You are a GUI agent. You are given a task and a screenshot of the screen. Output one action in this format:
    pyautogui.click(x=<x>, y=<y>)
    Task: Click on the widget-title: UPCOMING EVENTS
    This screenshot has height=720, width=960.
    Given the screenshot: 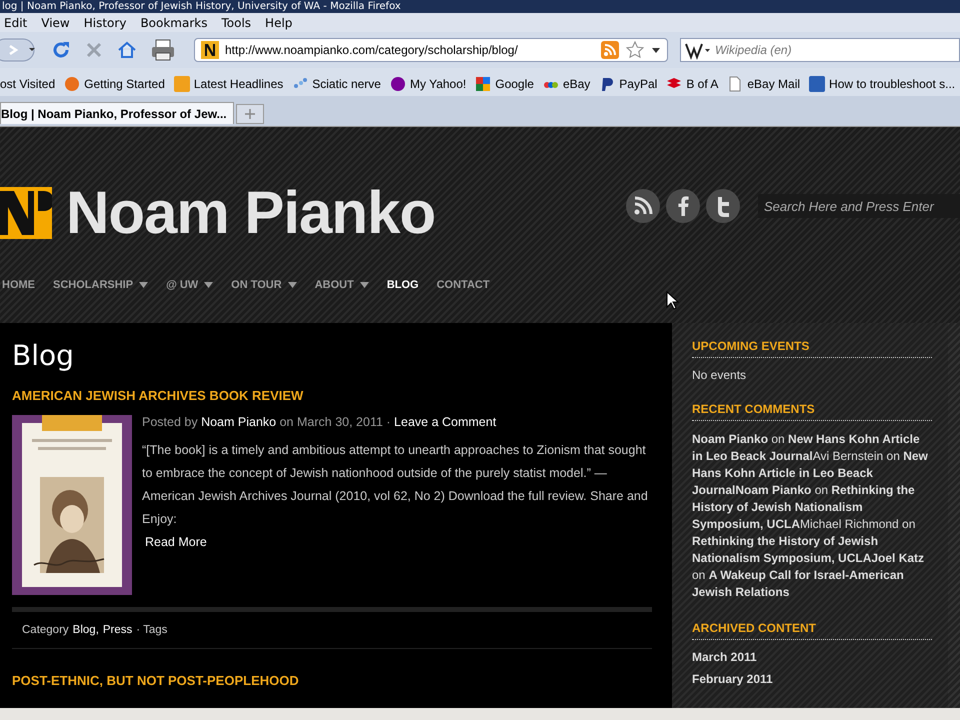 What is the action you would take?
    pyautogui.click(x=812, y=348)
    